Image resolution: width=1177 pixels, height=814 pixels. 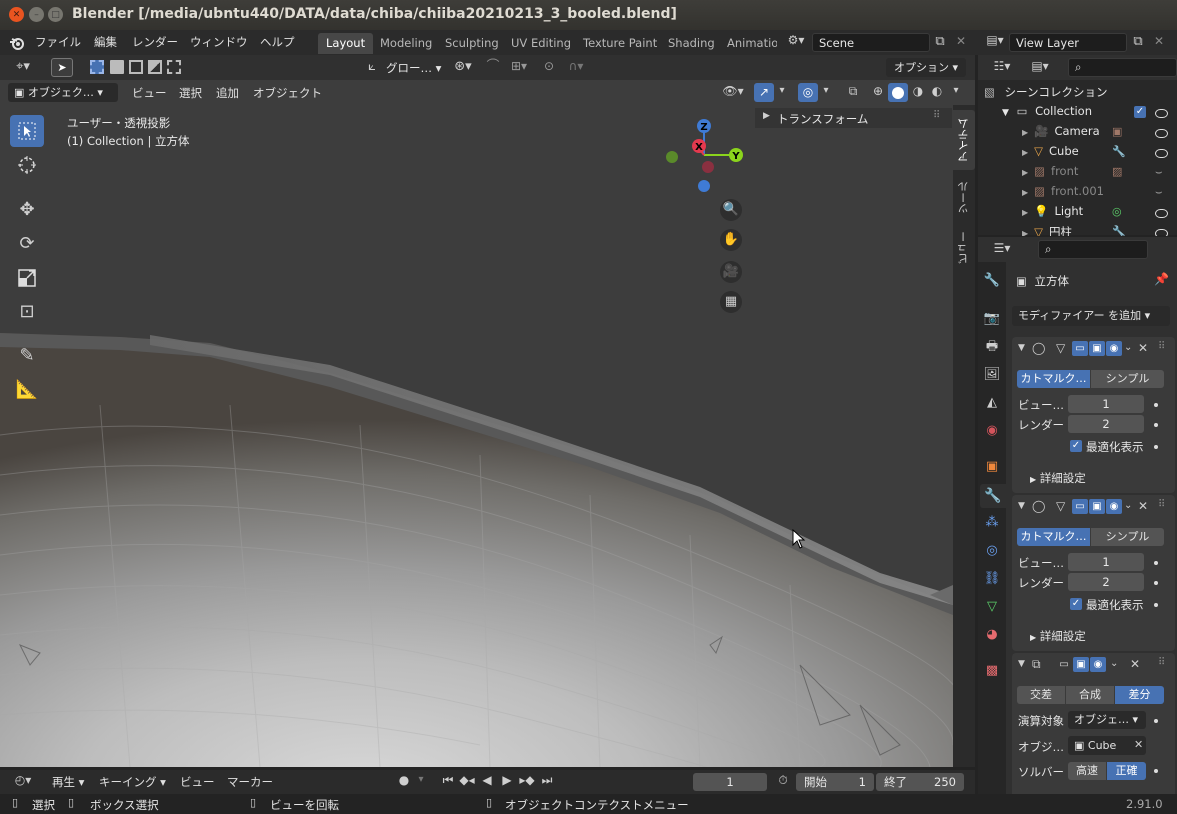 What do you see at coordinates (1041, 695) in the screenshot?
I see `boolean-intersect-button: 交差` at bounding box center [1041, 695].